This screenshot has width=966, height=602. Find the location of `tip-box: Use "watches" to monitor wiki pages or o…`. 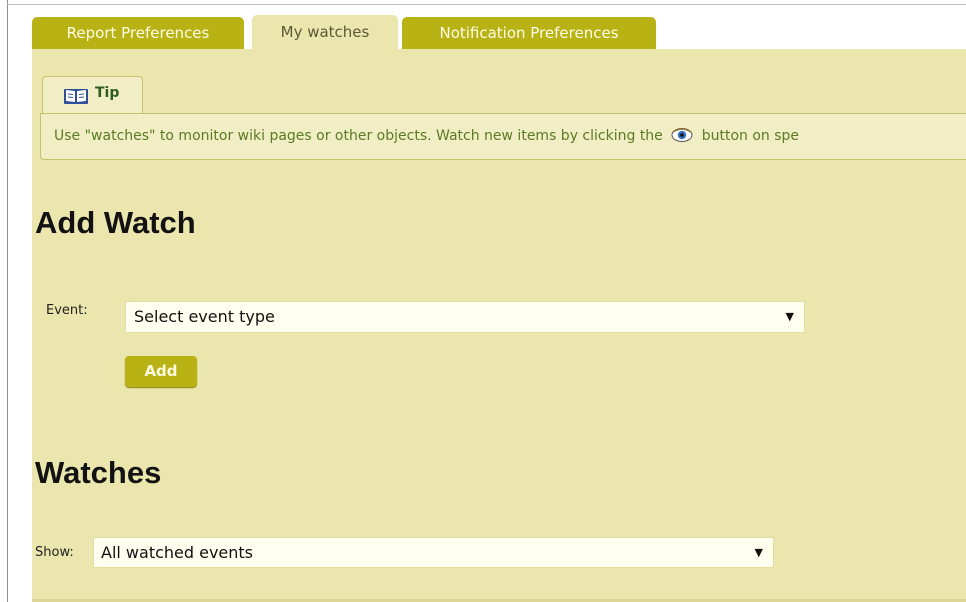

tip-box: Use "watches" to monitor wiki pages or o… is located at coordinates (503, 136).